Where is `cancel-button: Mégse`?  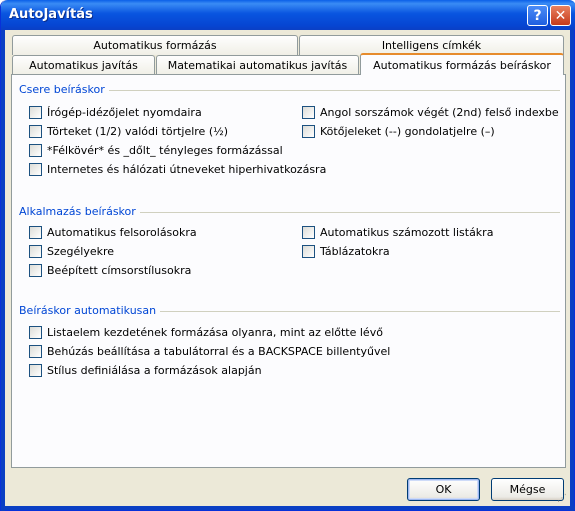
cancel-button: Mégse is located at coordinates (527, 489).